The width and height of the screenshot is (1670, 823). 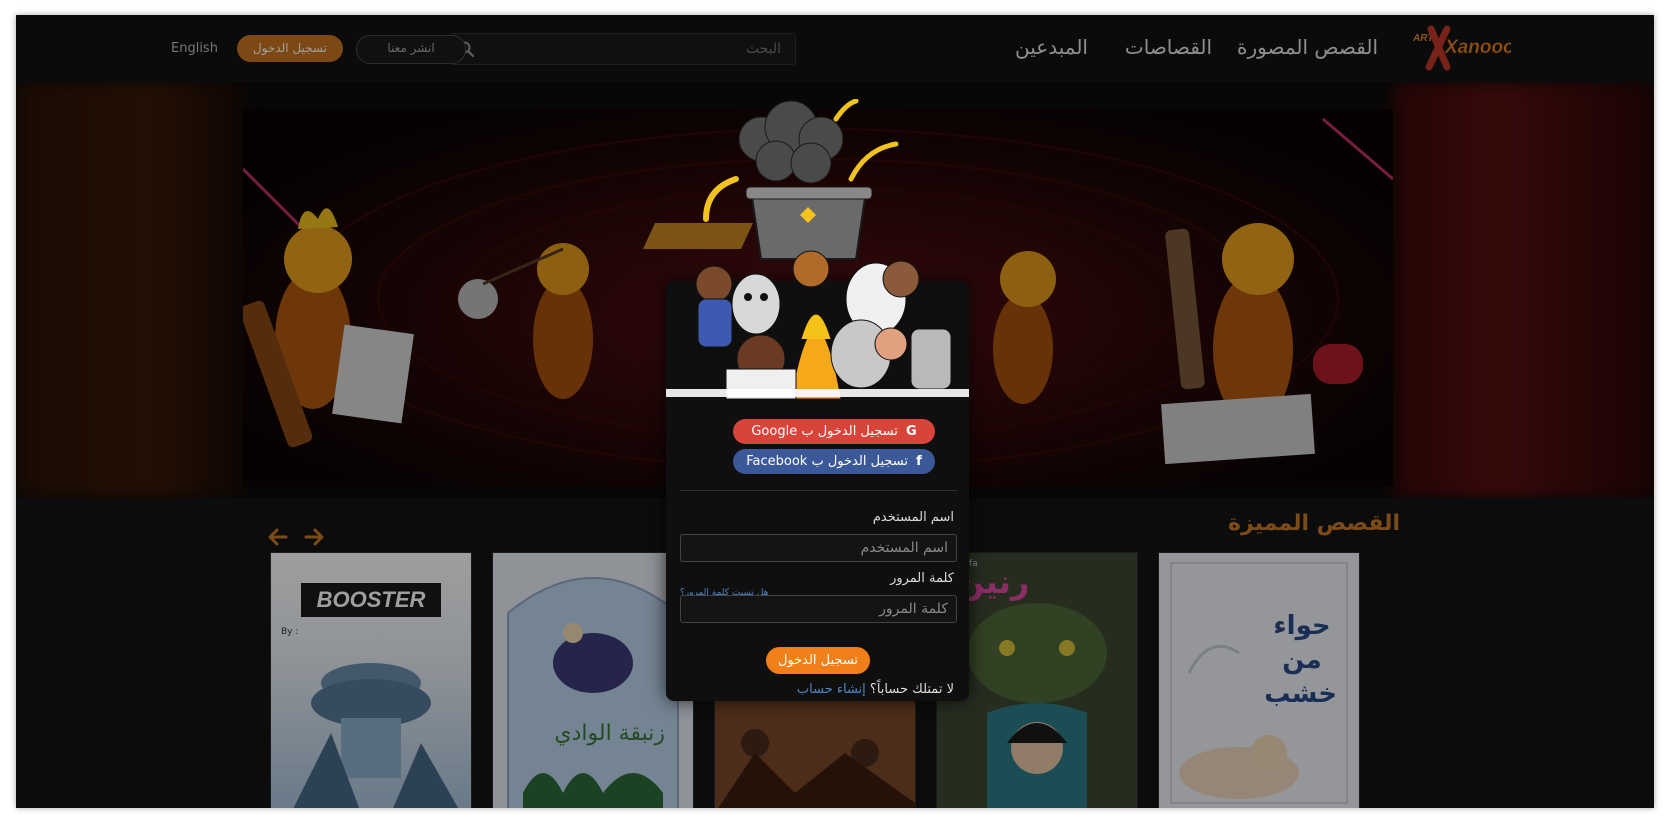 What do you see at coordinates (913, 517) in the screenshot?
I see `username-label: اسم المستخدم` at bounding box center [913, 517].